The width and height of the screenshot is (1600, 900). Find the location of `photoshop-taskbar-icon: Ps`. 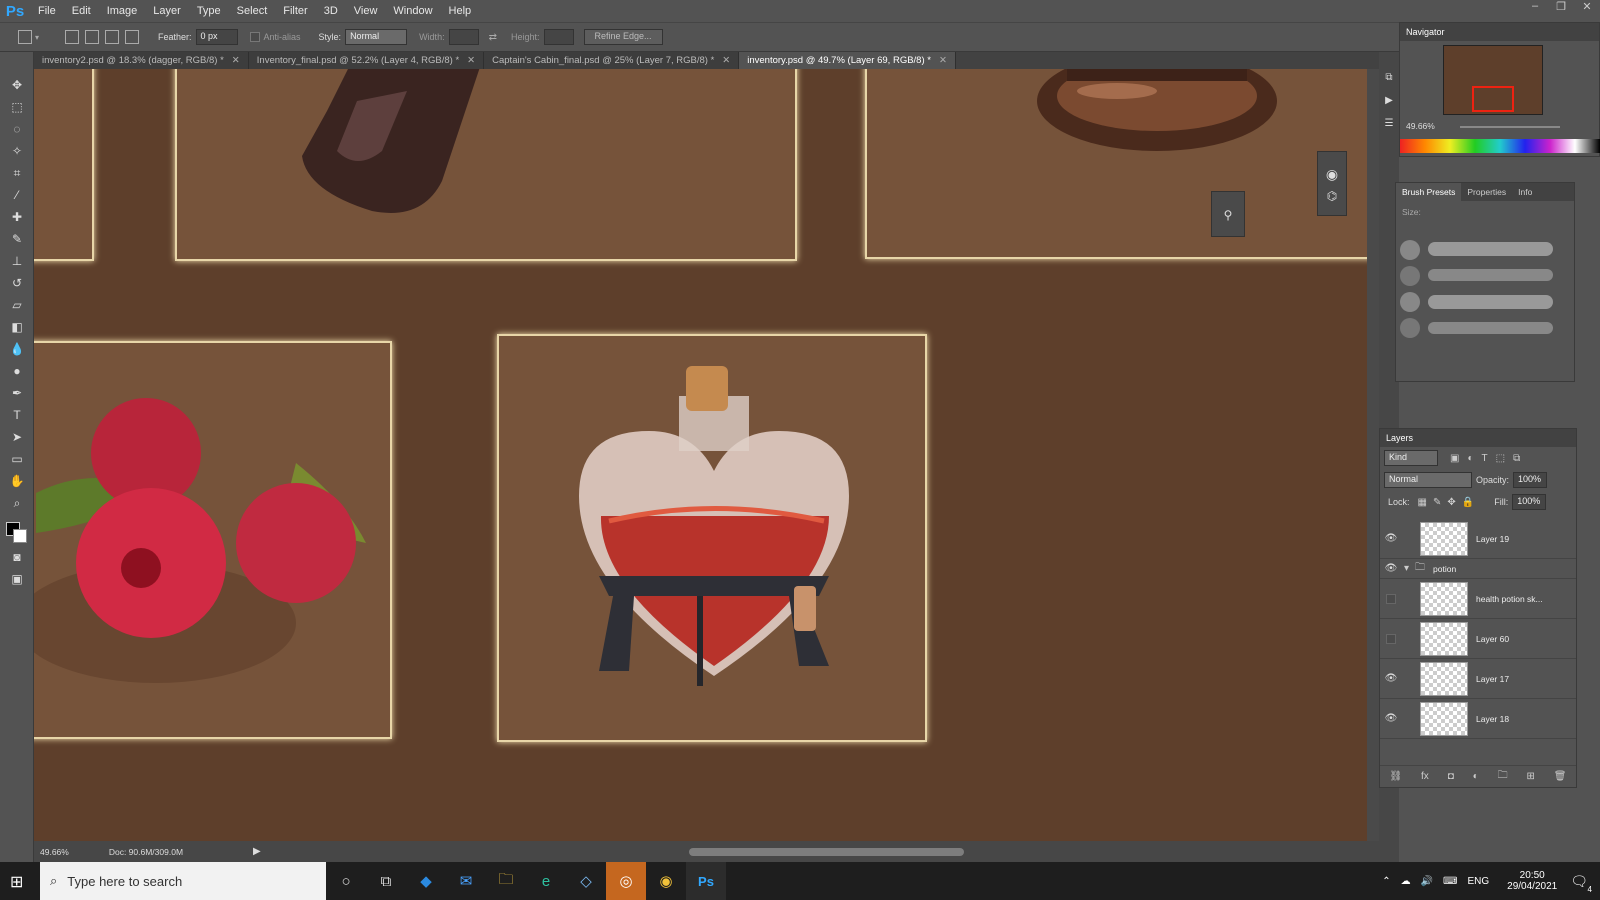

photoshop-taskbar-icon: Ps is located at coordinates (706, 881).